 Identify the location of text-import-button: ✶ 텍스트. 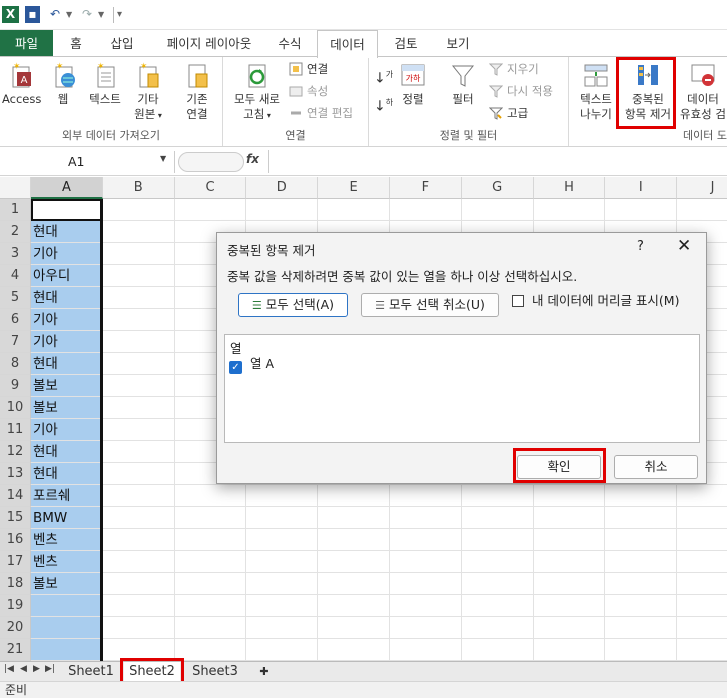
(105, 84).